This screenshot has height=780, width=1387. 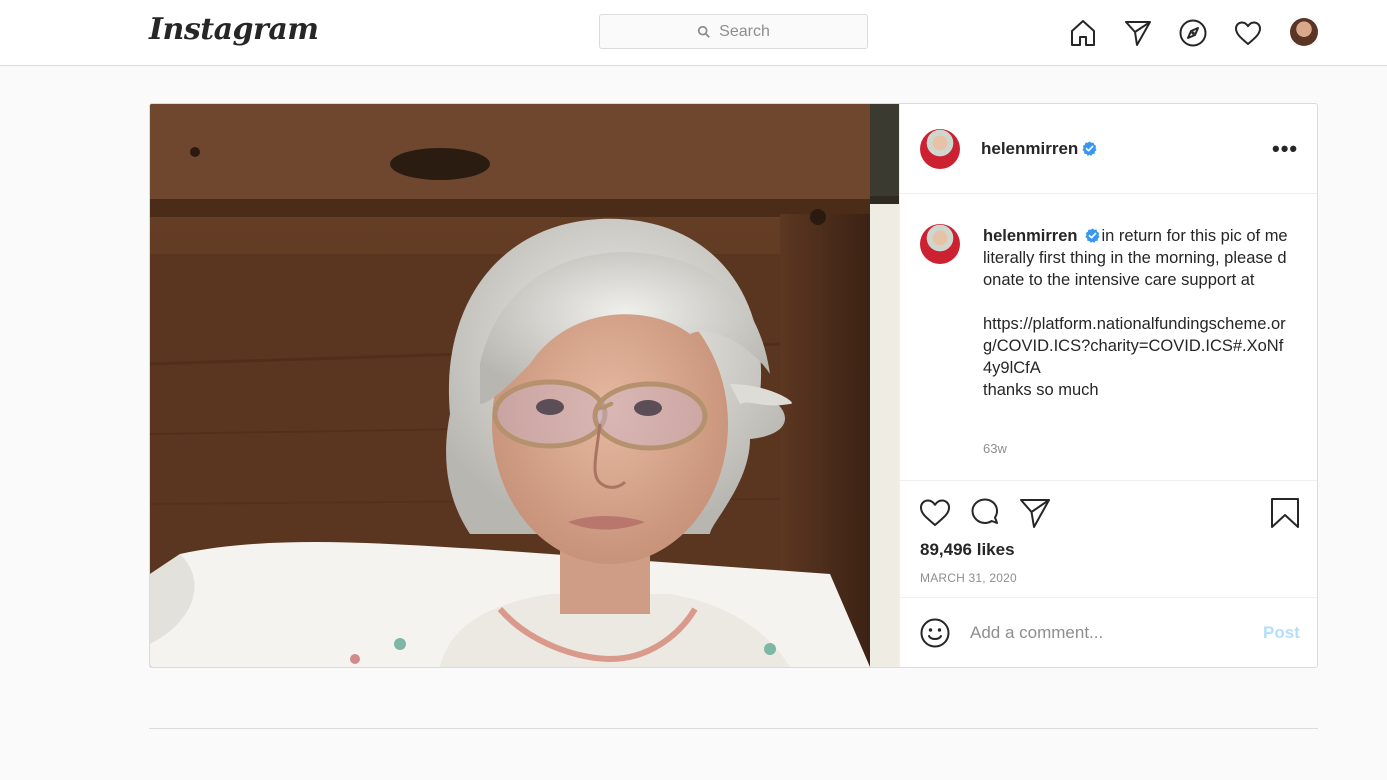 What do you see at coordinates (744, 31) in the screenshot?
I see `search-placeholder: Search` at bounding box center [744, 31].